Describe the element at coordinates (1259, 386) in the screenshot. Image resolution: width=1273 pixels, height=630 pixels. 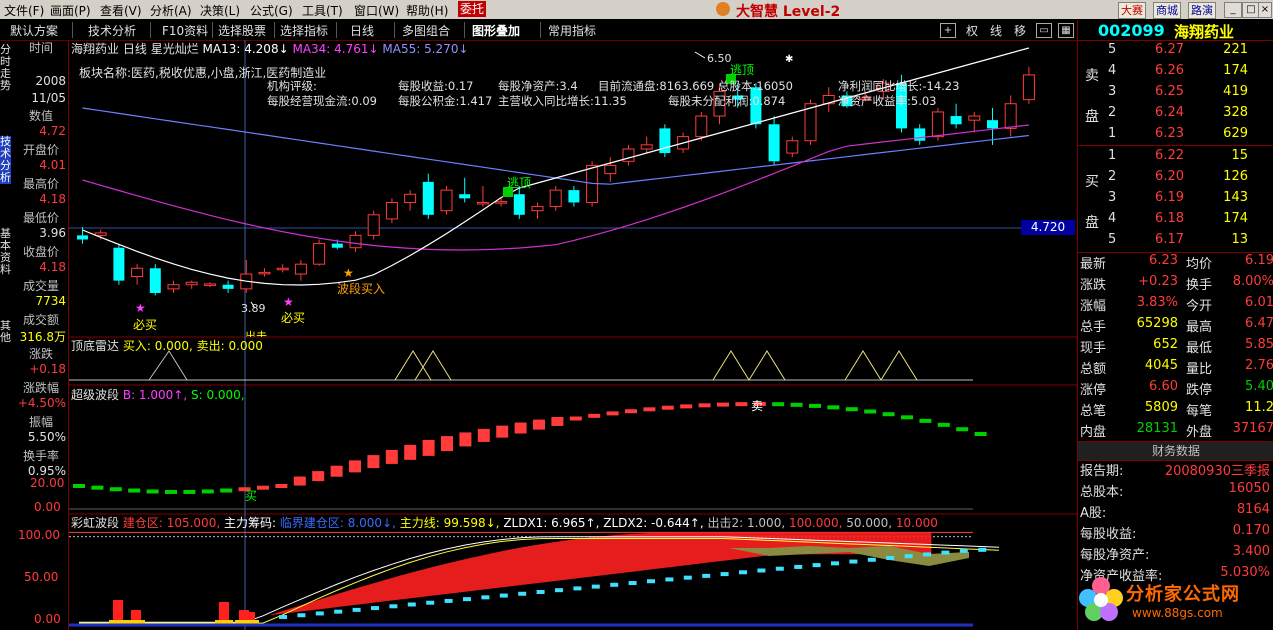
I see `stat-value: 5.40` at that location.